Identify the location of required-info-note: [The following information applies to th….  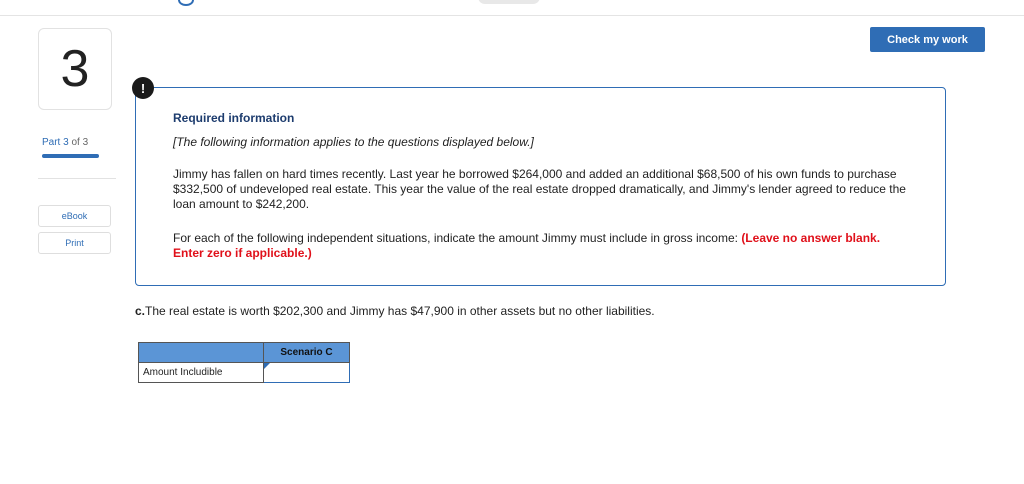
(353, 142).